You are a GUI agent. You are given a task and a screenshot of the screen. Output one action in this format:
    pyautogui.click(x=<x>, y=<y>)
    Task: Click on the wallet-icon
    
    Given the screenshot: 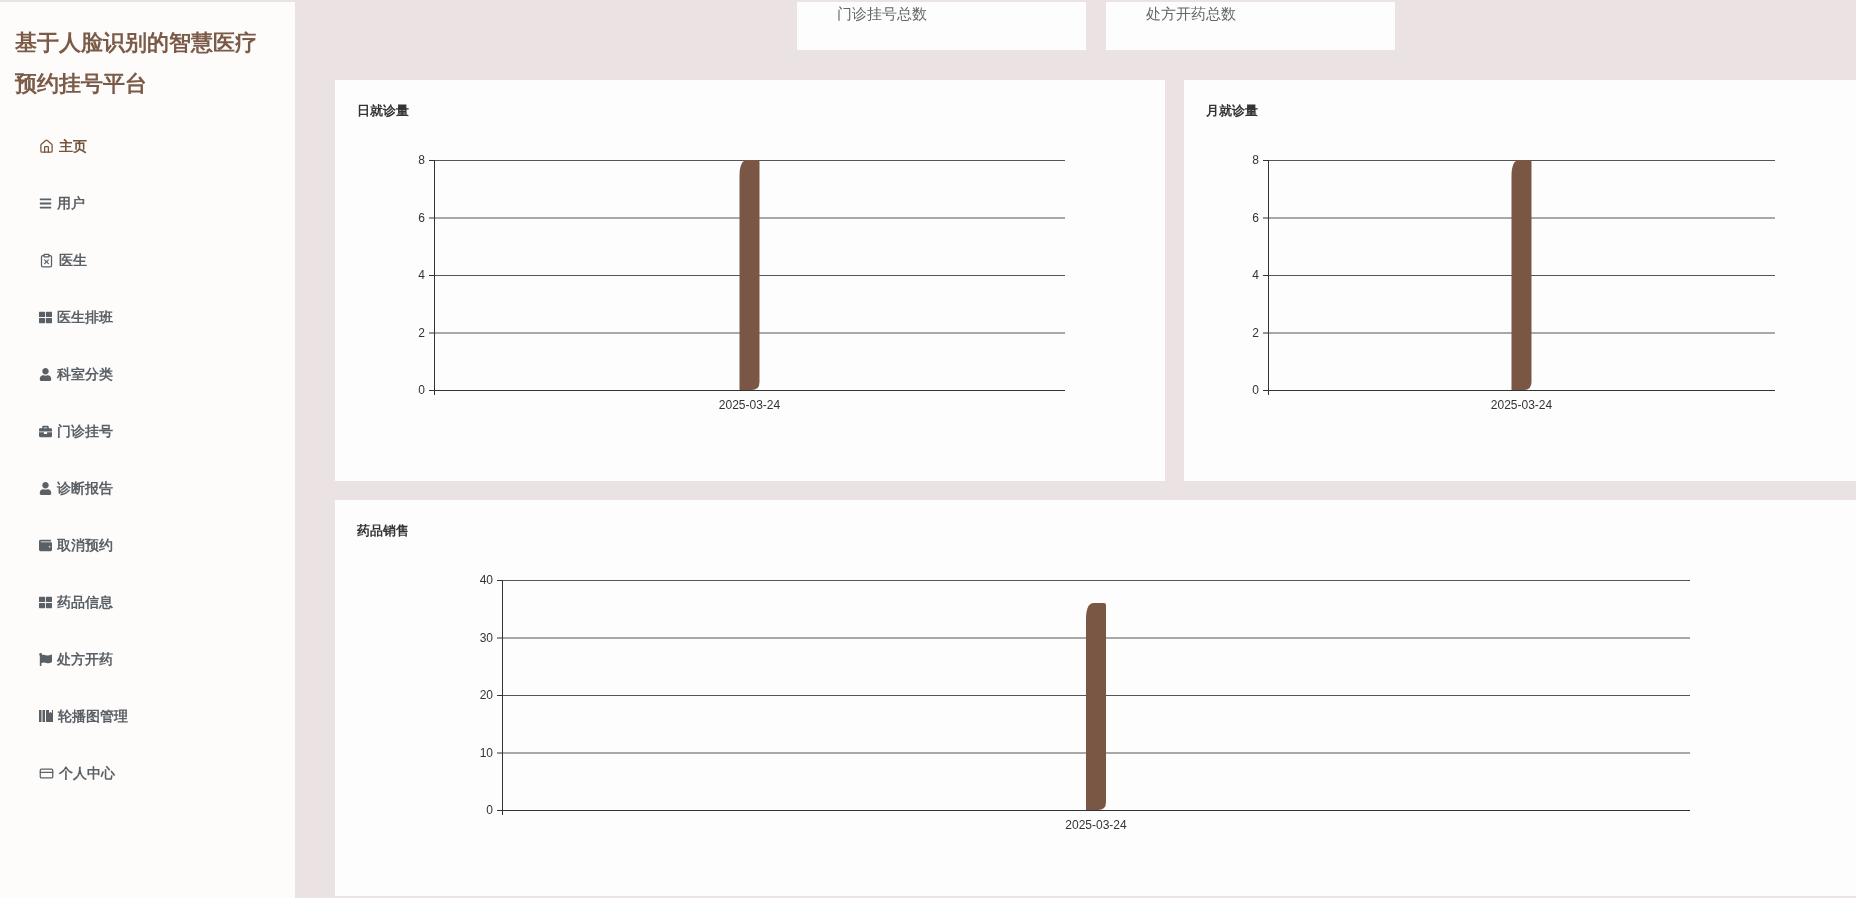 What is the action you would take?
    pyautogui.click(x=45, y=545)
    